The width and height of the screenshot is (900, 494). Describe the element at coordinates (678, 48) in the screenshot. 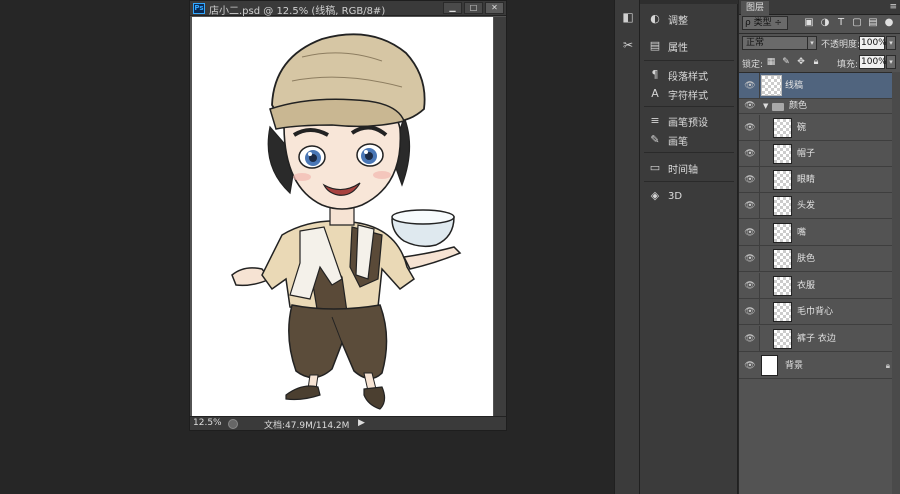

I see `panel-label: 属性` at that location.